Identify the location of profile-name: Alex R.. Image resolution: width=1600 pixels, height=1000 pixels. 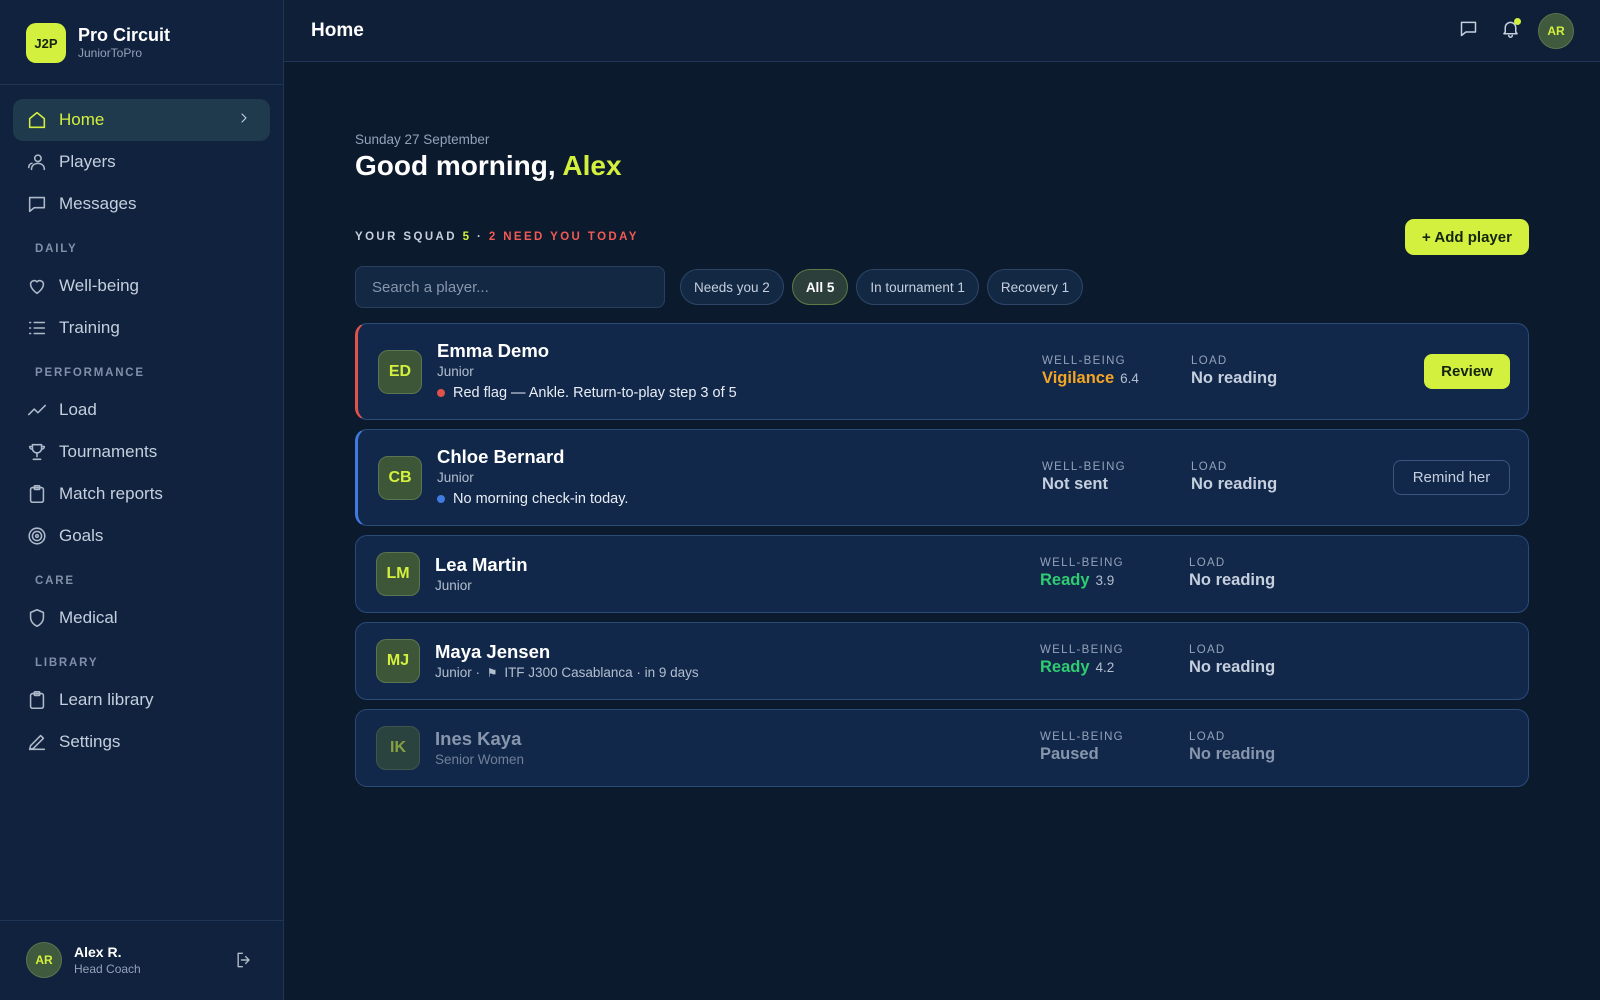
(98, 952).